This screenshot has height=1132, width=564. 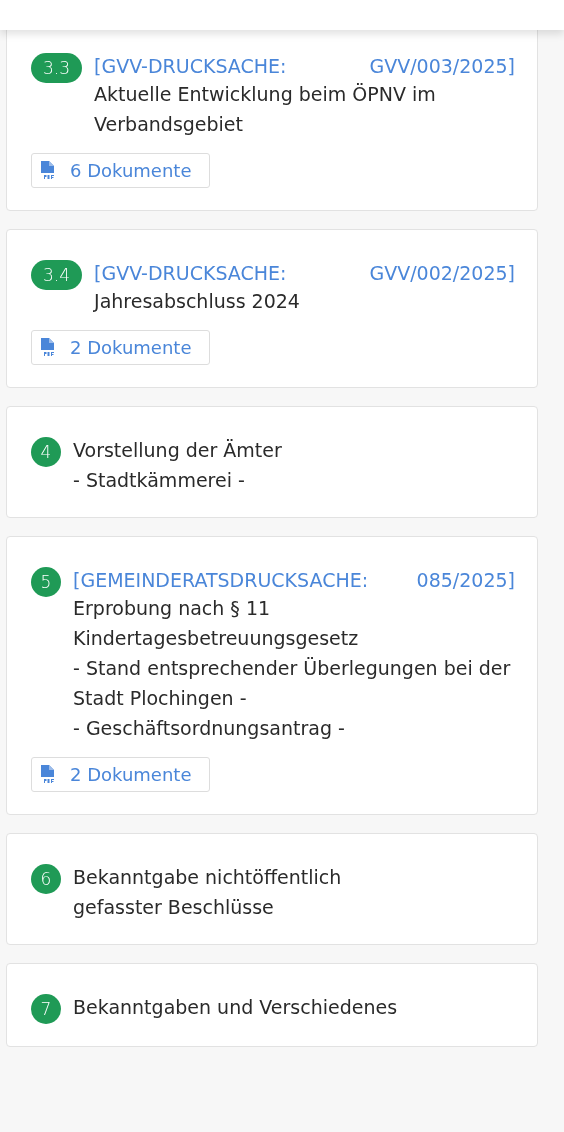 I want to click on item-number-badge: 3.4, so click(x=57, y=275).